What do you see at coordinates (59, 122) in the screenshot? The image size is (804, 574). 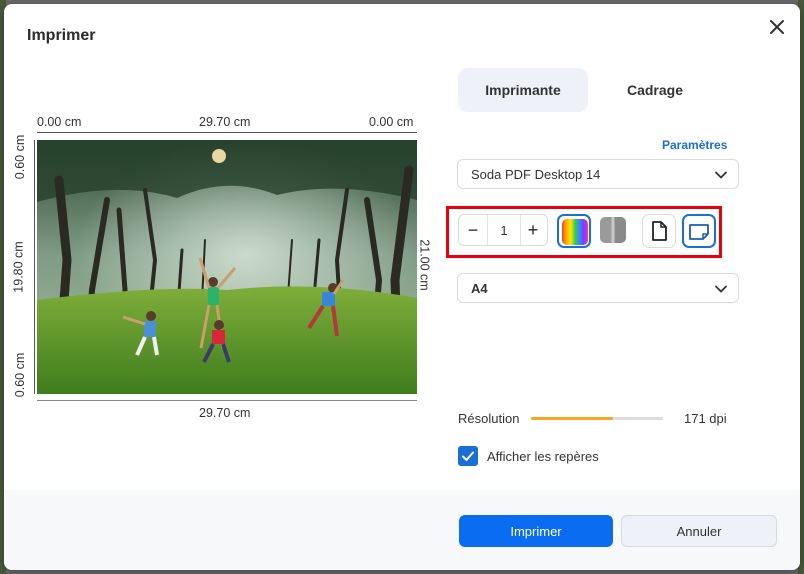 I see `dim-top-left: 0.00 cm` at bounding box center [59, 122].